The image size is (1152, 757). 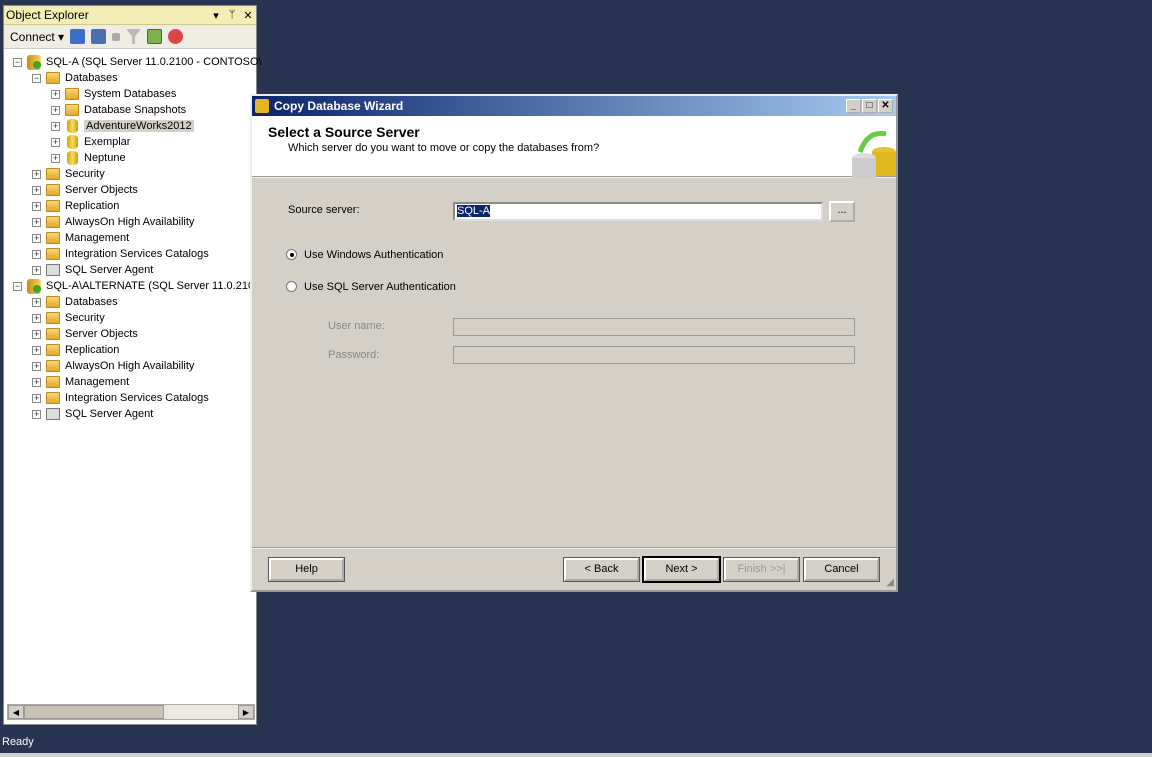 I want to click on tree-node: − Databases, so click(x=75, y=78).